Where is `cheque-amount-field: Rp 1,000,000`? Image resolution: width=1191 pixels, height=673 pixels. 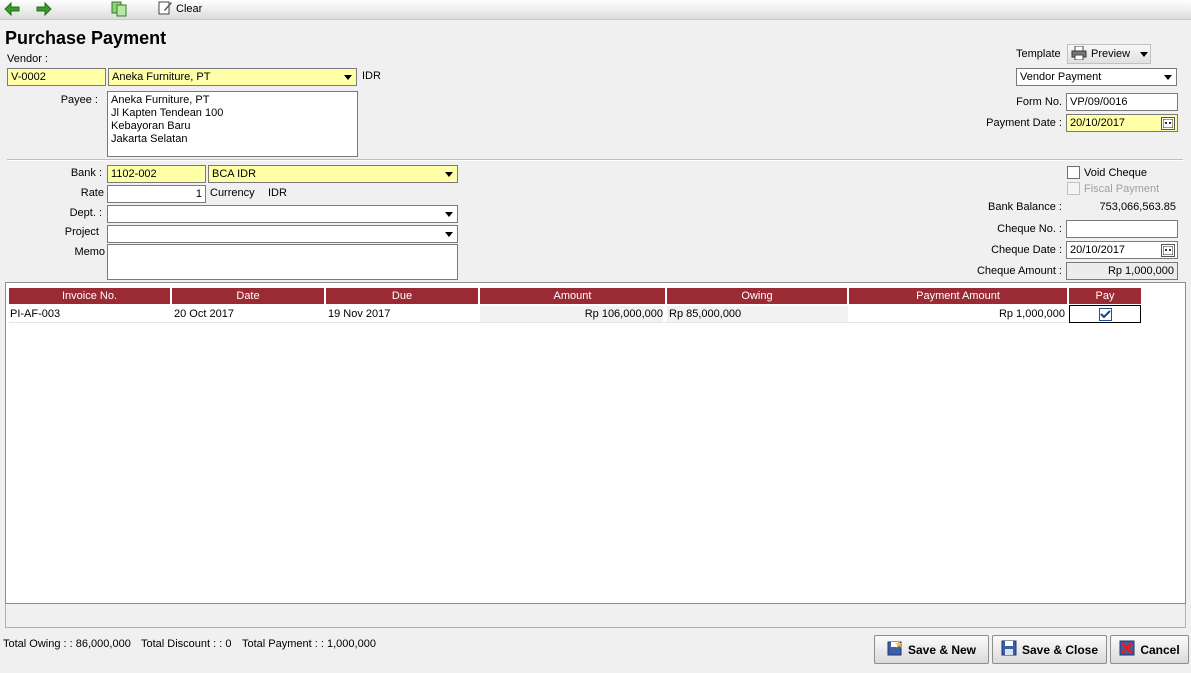
cheque-amount-field: Rp 1,000,000 is located at coordinates (1122, 271).